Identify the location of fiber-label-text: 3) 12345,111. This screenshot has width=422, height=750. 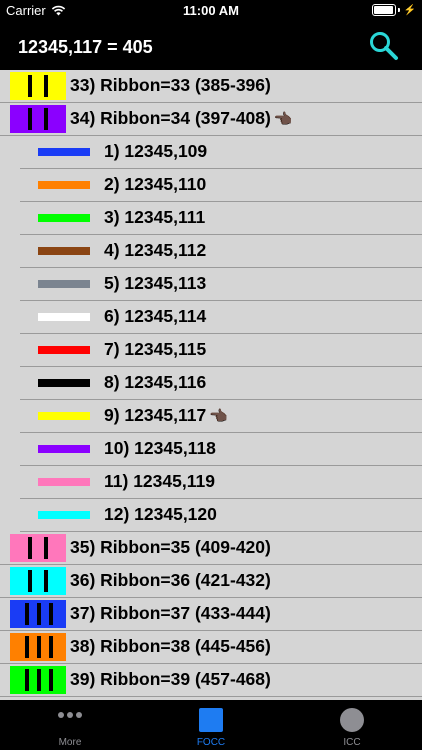
(155, 217).